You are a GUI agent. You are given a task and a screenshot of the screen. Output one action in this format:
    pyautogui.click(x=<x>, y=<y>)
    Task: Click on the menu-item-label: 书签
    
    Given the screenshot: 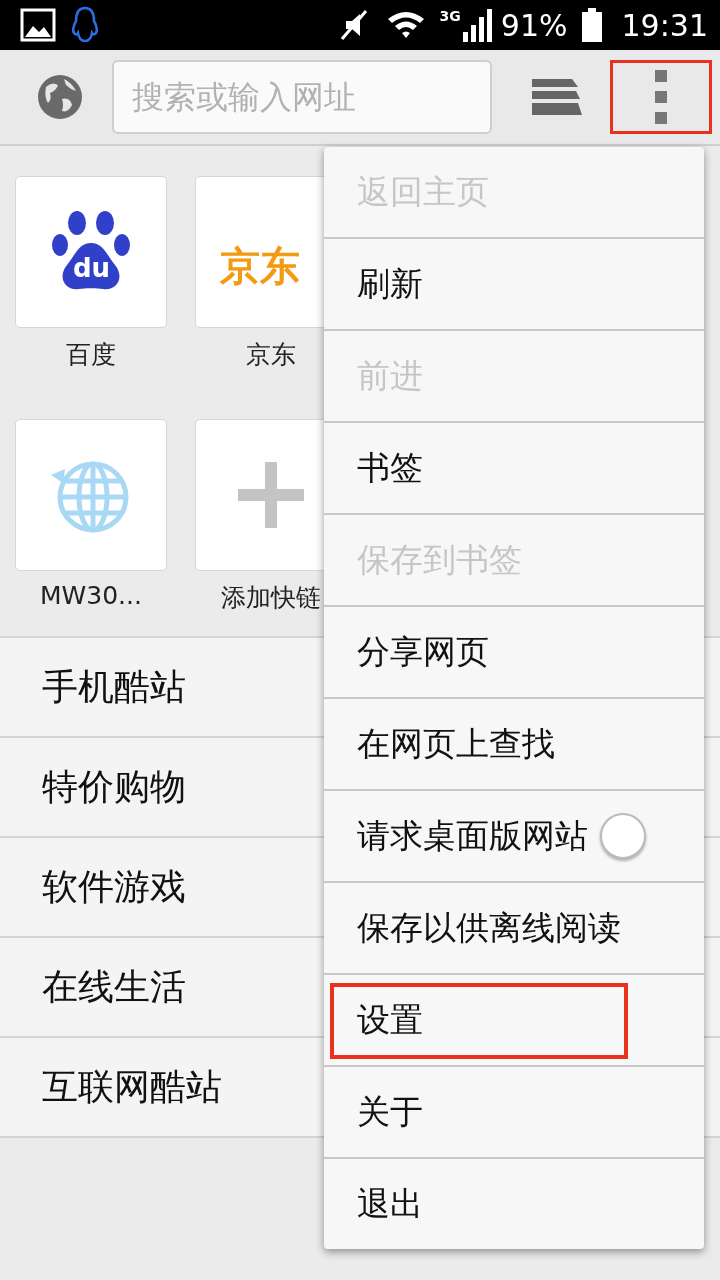 What is the action you would take?
    pyautogui.click(x=390, y=467)
    